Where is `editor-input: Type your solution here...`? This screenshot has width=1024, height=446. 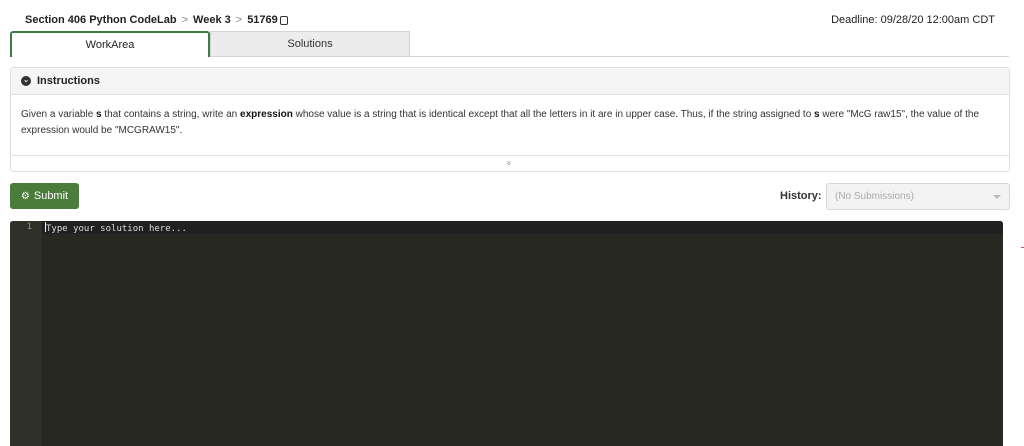 editor-input: Type your solution here... is located at coordinates (116, 228).